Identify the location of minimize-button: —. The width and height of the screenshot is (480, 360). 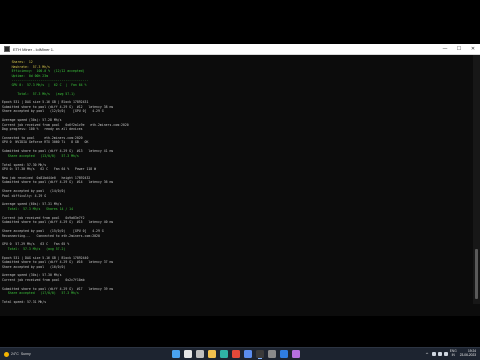
(445, 49).